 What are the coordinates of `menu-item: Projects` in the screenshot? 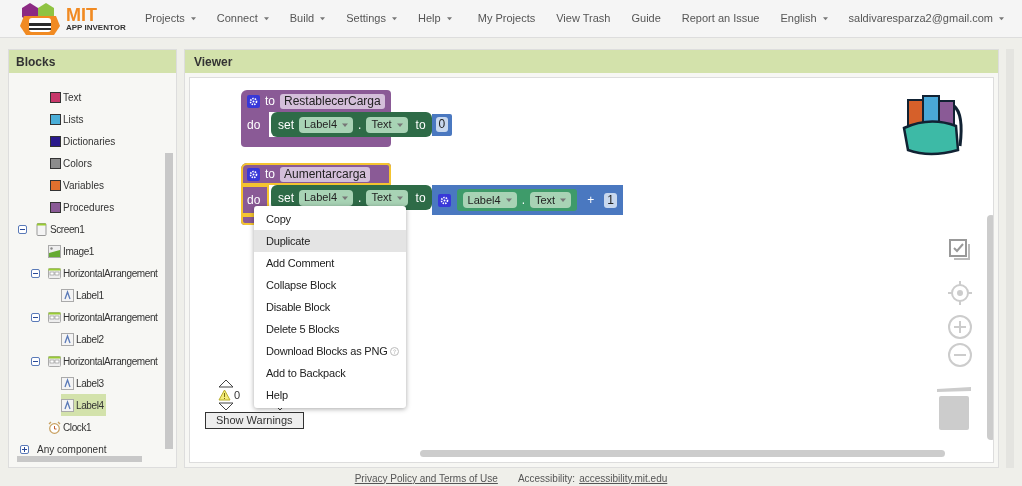 It's located at (170, 18).